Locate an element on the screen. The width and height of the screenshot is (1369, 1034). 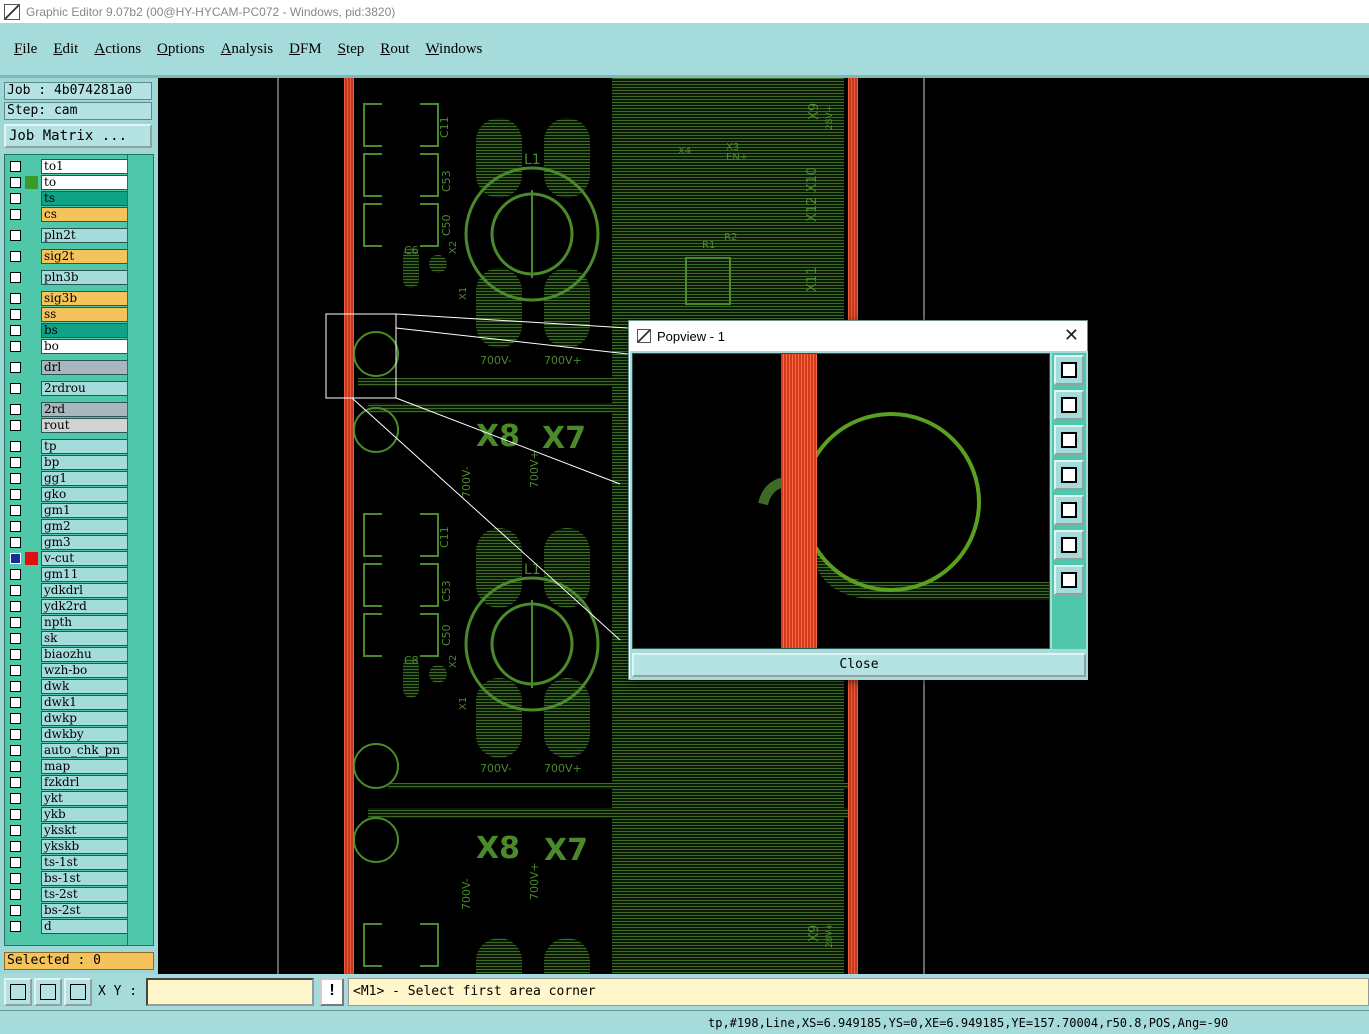
menu-windows: Windows is located at coordinates (453, 49).